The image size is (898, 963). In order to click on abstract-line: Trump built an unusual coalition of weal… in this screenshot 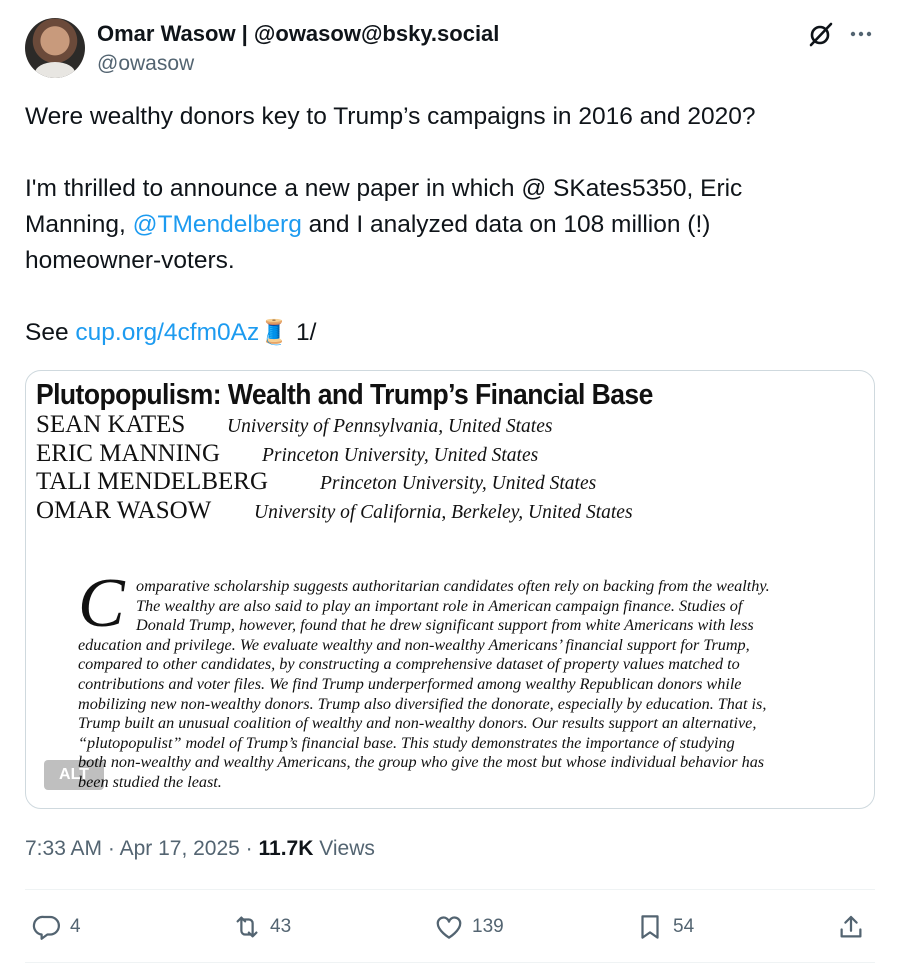, I will do `click(417, 723)`.